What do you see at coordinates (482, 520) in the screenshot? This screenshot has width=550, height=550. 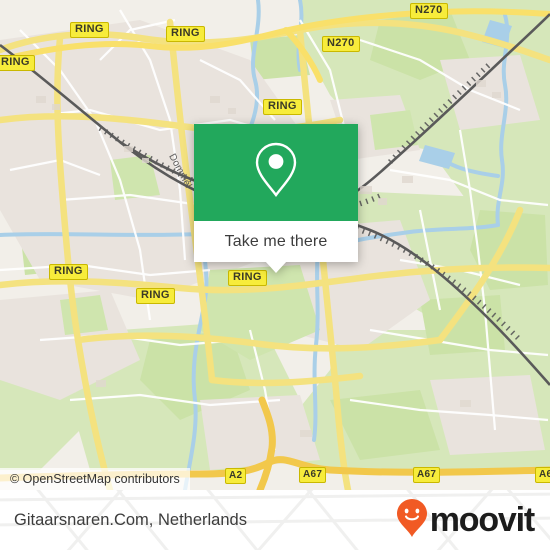 I see `moovit-wordmark: moovit` at bounding box center [482, 520].